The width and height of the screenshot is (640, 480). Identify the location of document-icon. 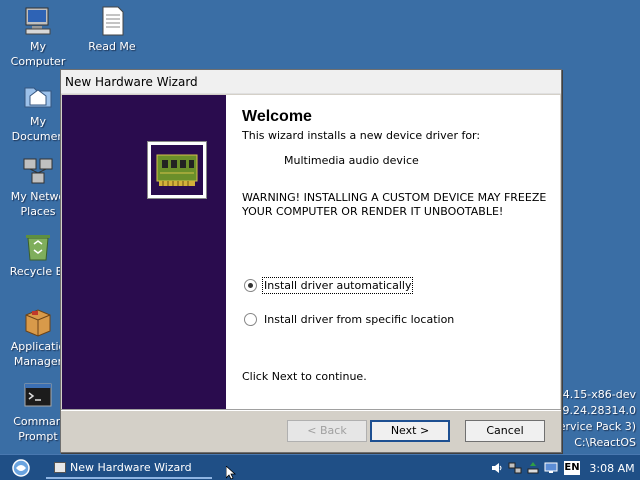
(112, 21).